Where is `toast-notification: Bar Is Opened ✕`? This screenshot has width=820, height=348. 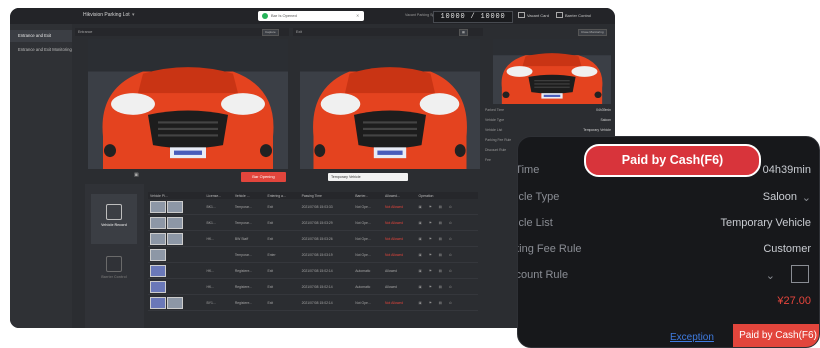 toast-notification: Bar Is Opened ✕ is located at coordinates (311, 16).